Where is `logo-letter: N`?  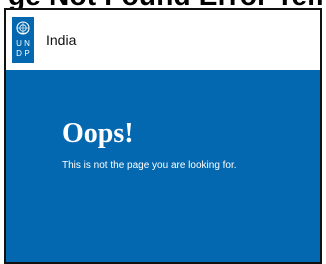 logo-letter: N is located at coordinates (27, 43).